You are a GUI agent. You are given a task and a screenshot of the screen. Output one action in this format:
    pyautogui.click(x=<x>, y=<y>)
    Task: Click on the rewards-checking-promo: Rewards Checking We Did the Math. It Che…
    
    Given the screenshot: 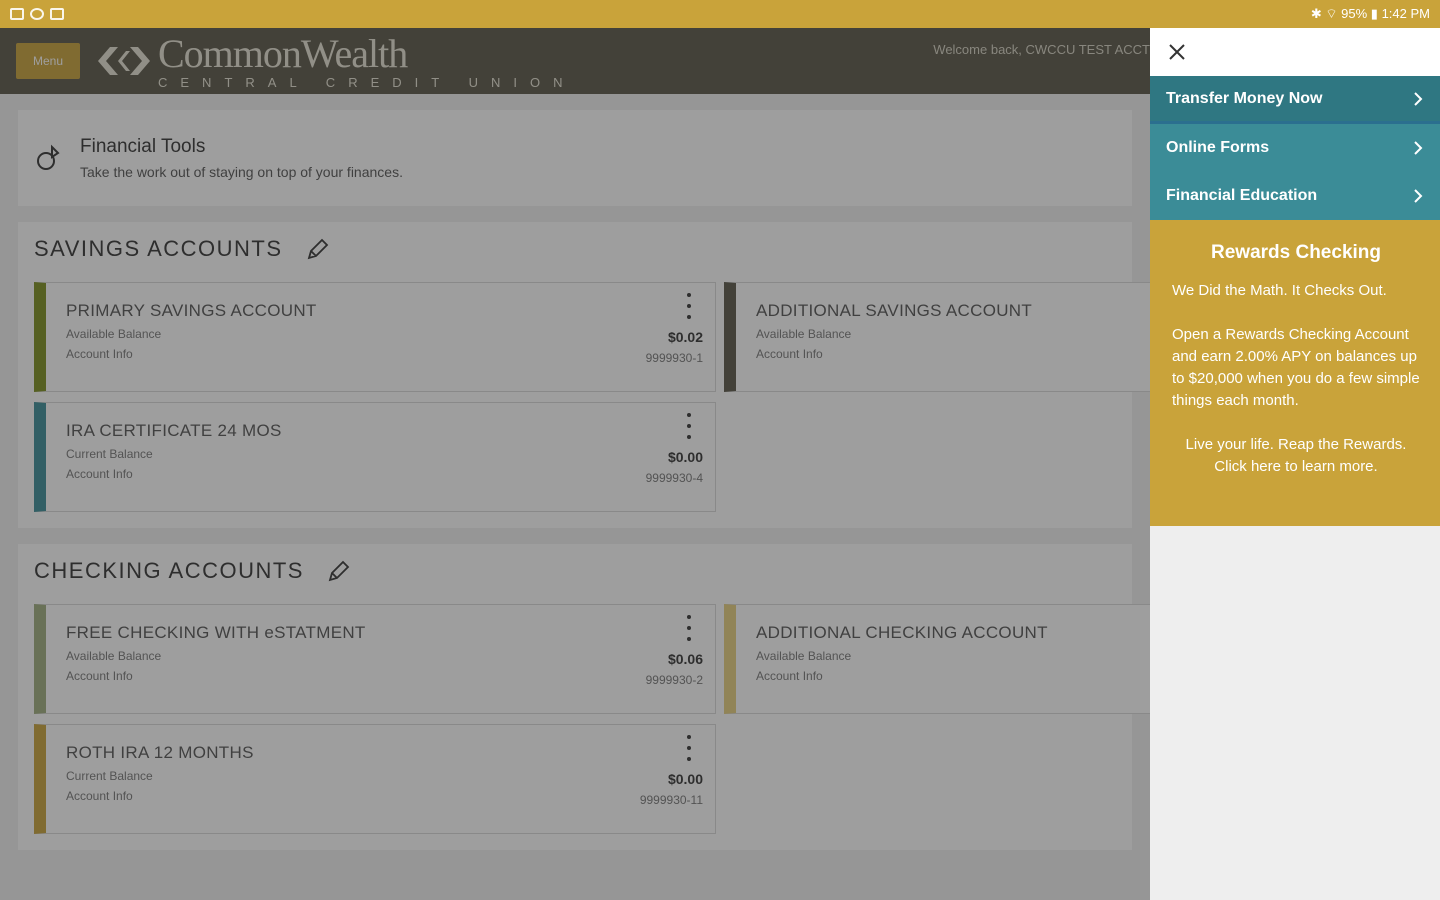 What is the action you would take?
    pyautogui.click(x=1295, y=373)
    